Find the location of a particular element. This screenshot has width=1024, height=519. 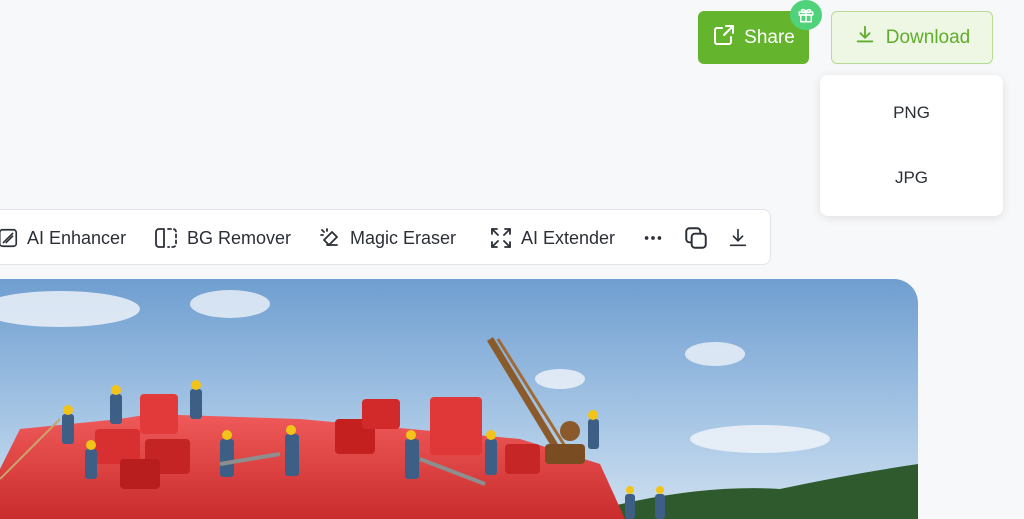

menu-item-png: PNG is located at coordinates (911, 113).